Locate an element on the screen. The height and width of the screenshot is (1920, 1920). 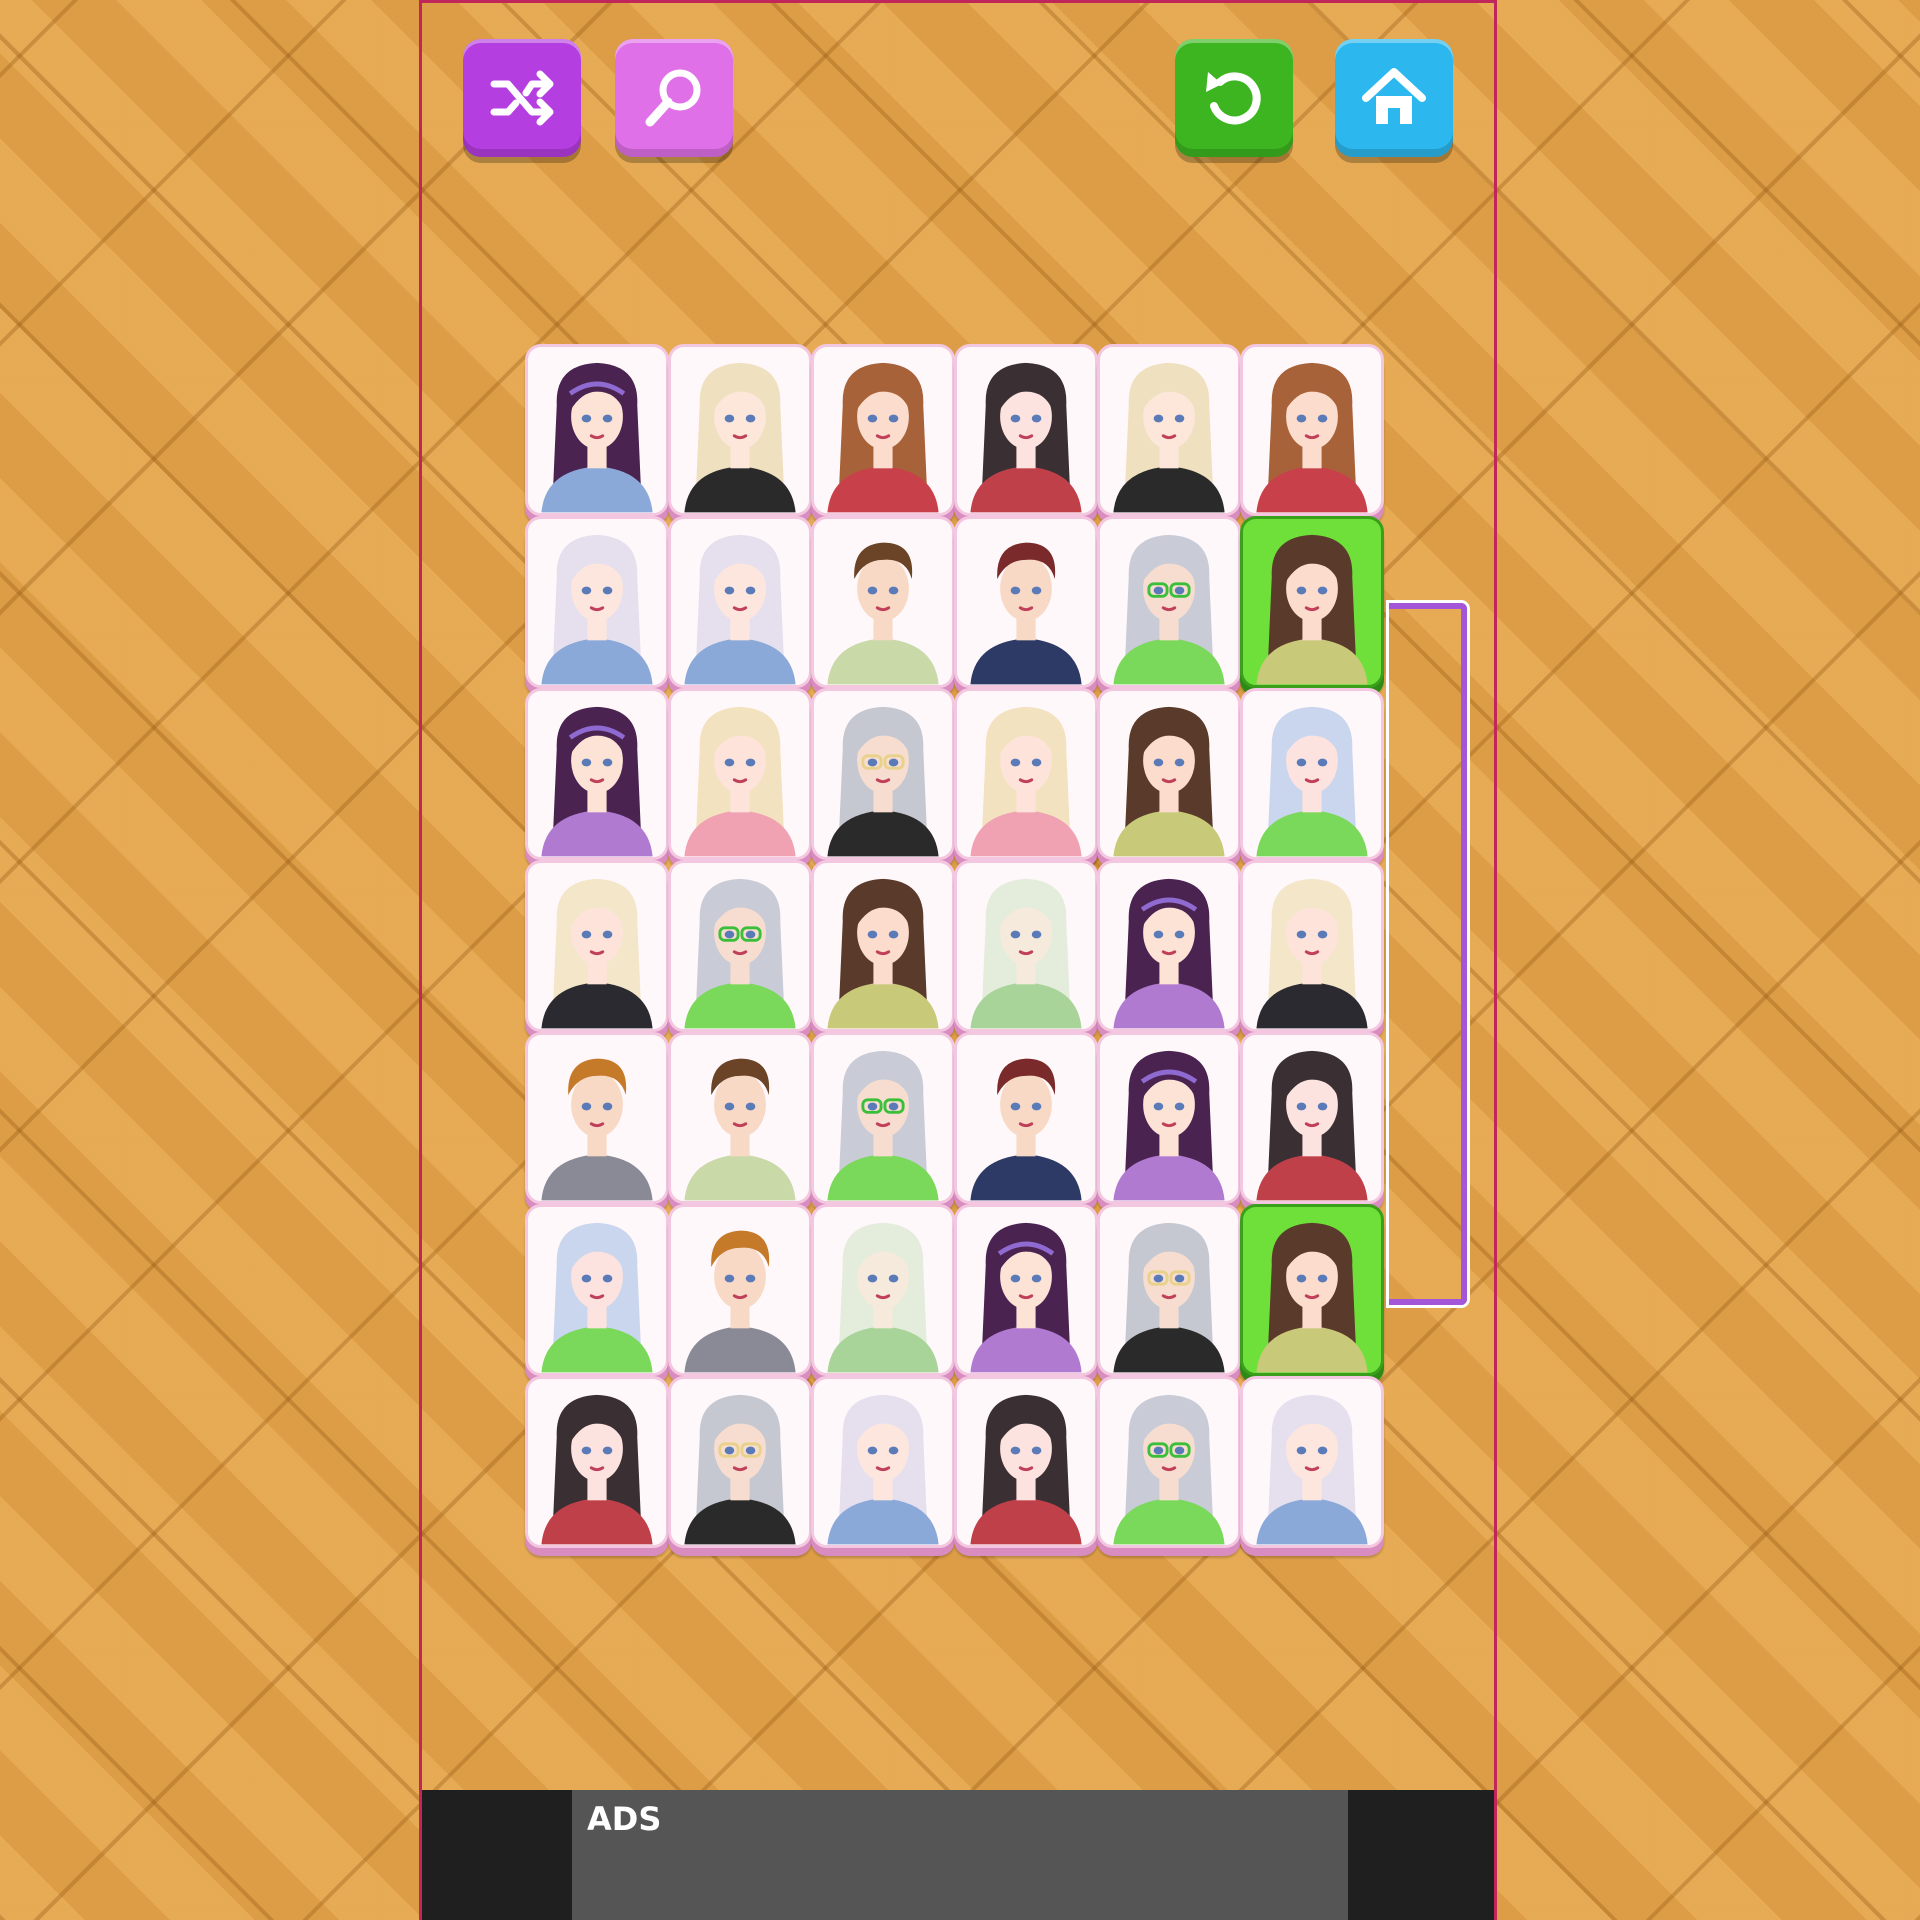
undo-button is located at coordinates (1234, 98).